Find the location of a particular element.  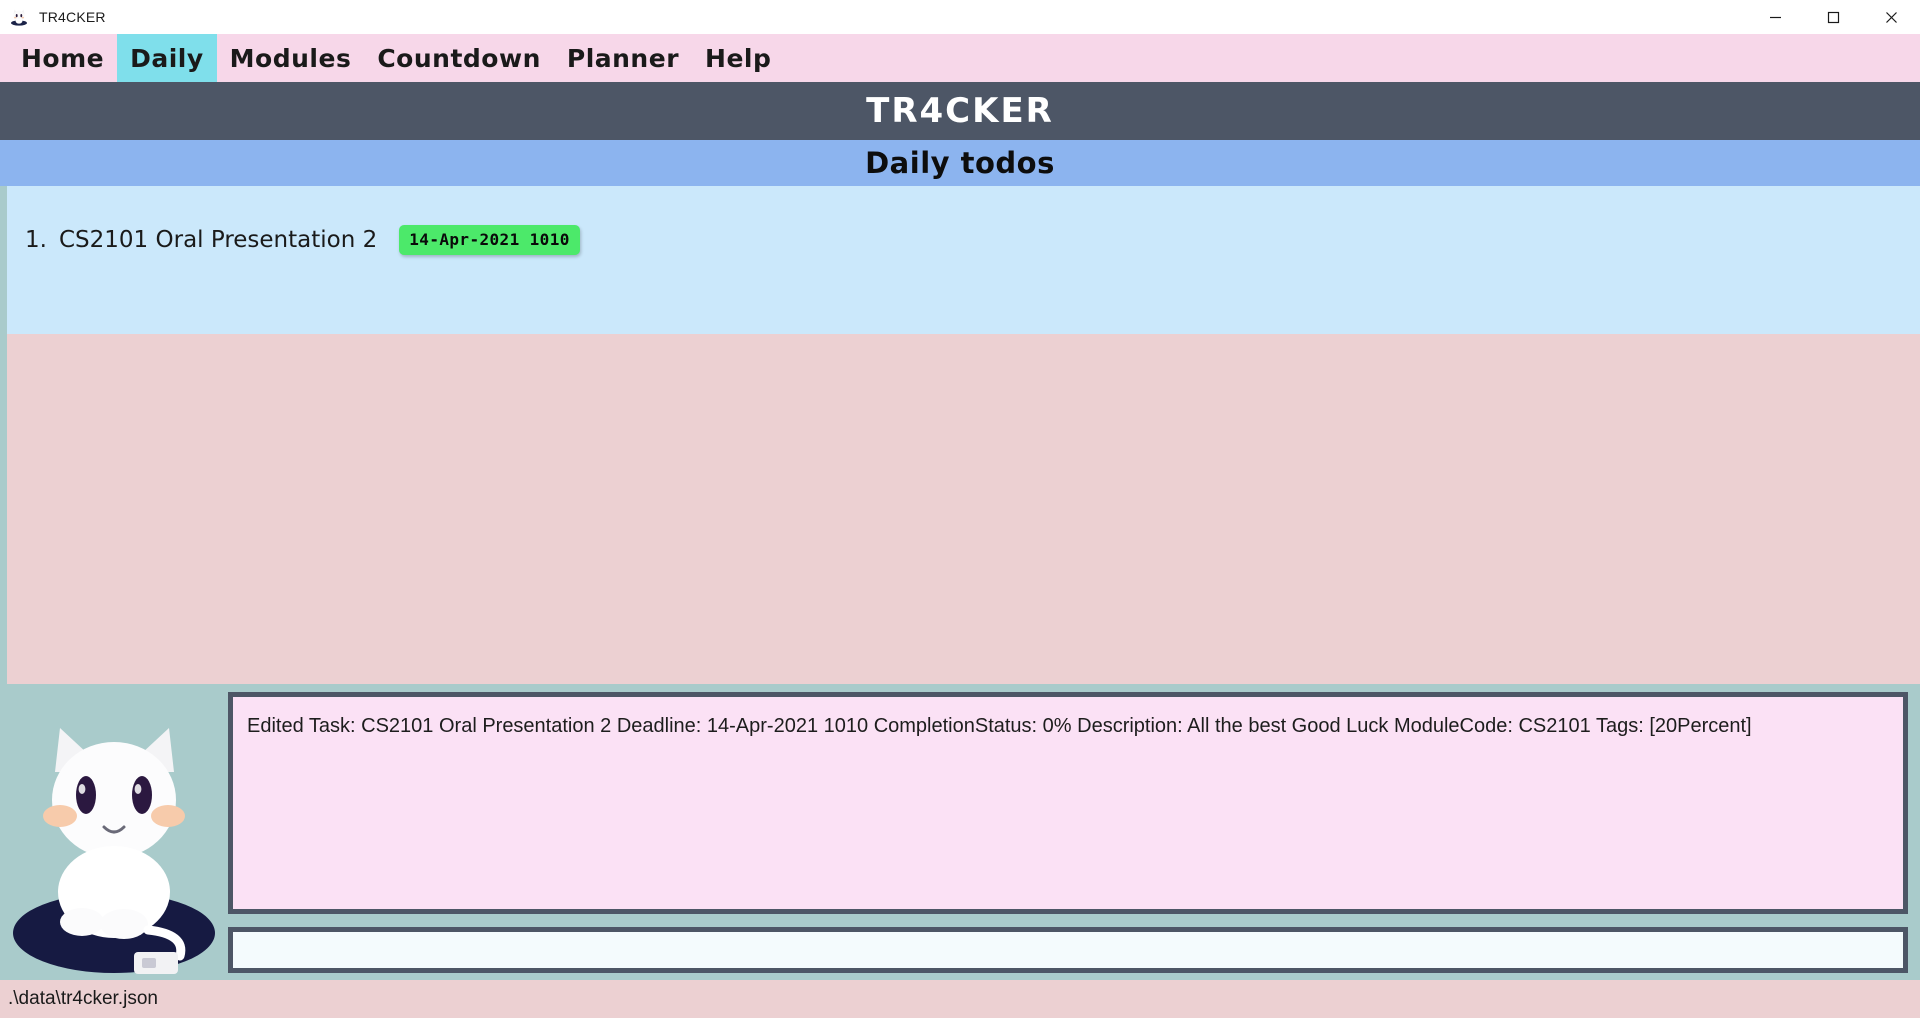

app-header: TR4CKER is located at coordinates (960, 111).